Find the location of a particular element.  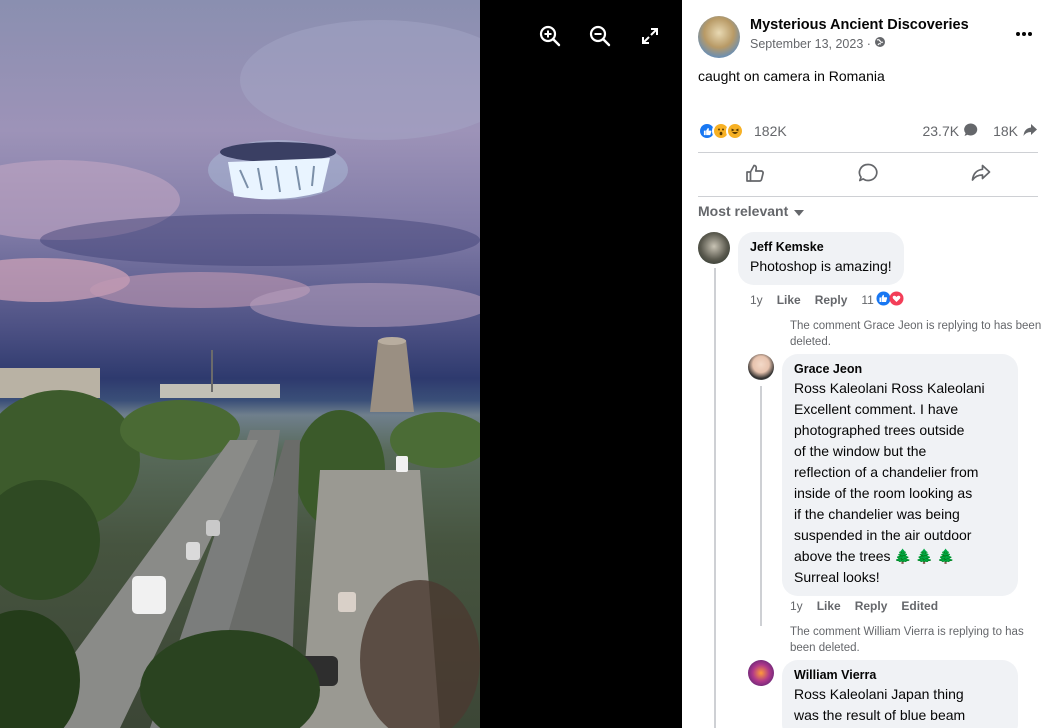

shares-stat: 18K is located at coordinates (1015, 131).